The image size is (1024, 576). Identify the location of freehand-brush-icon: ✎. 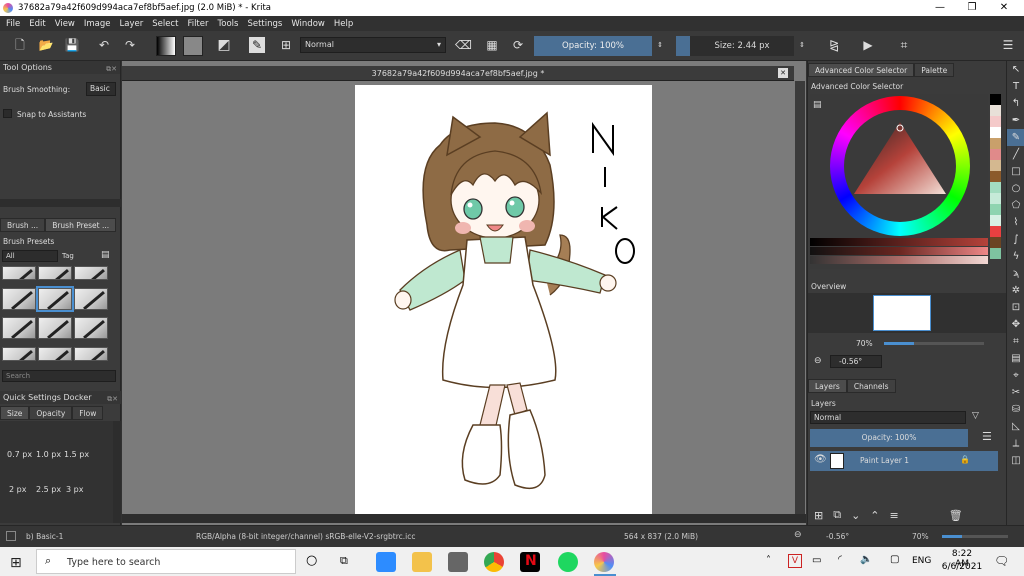
(1015, 137).